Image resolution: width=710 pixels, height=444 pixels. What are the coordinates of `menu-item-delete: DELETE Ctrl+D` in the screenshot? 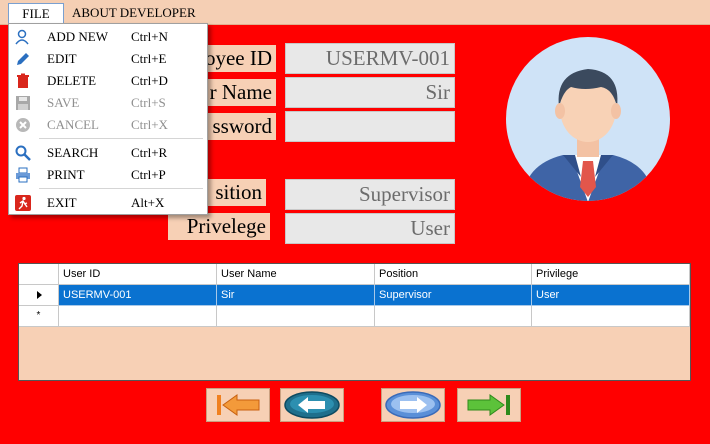 It's located at (108, 81).